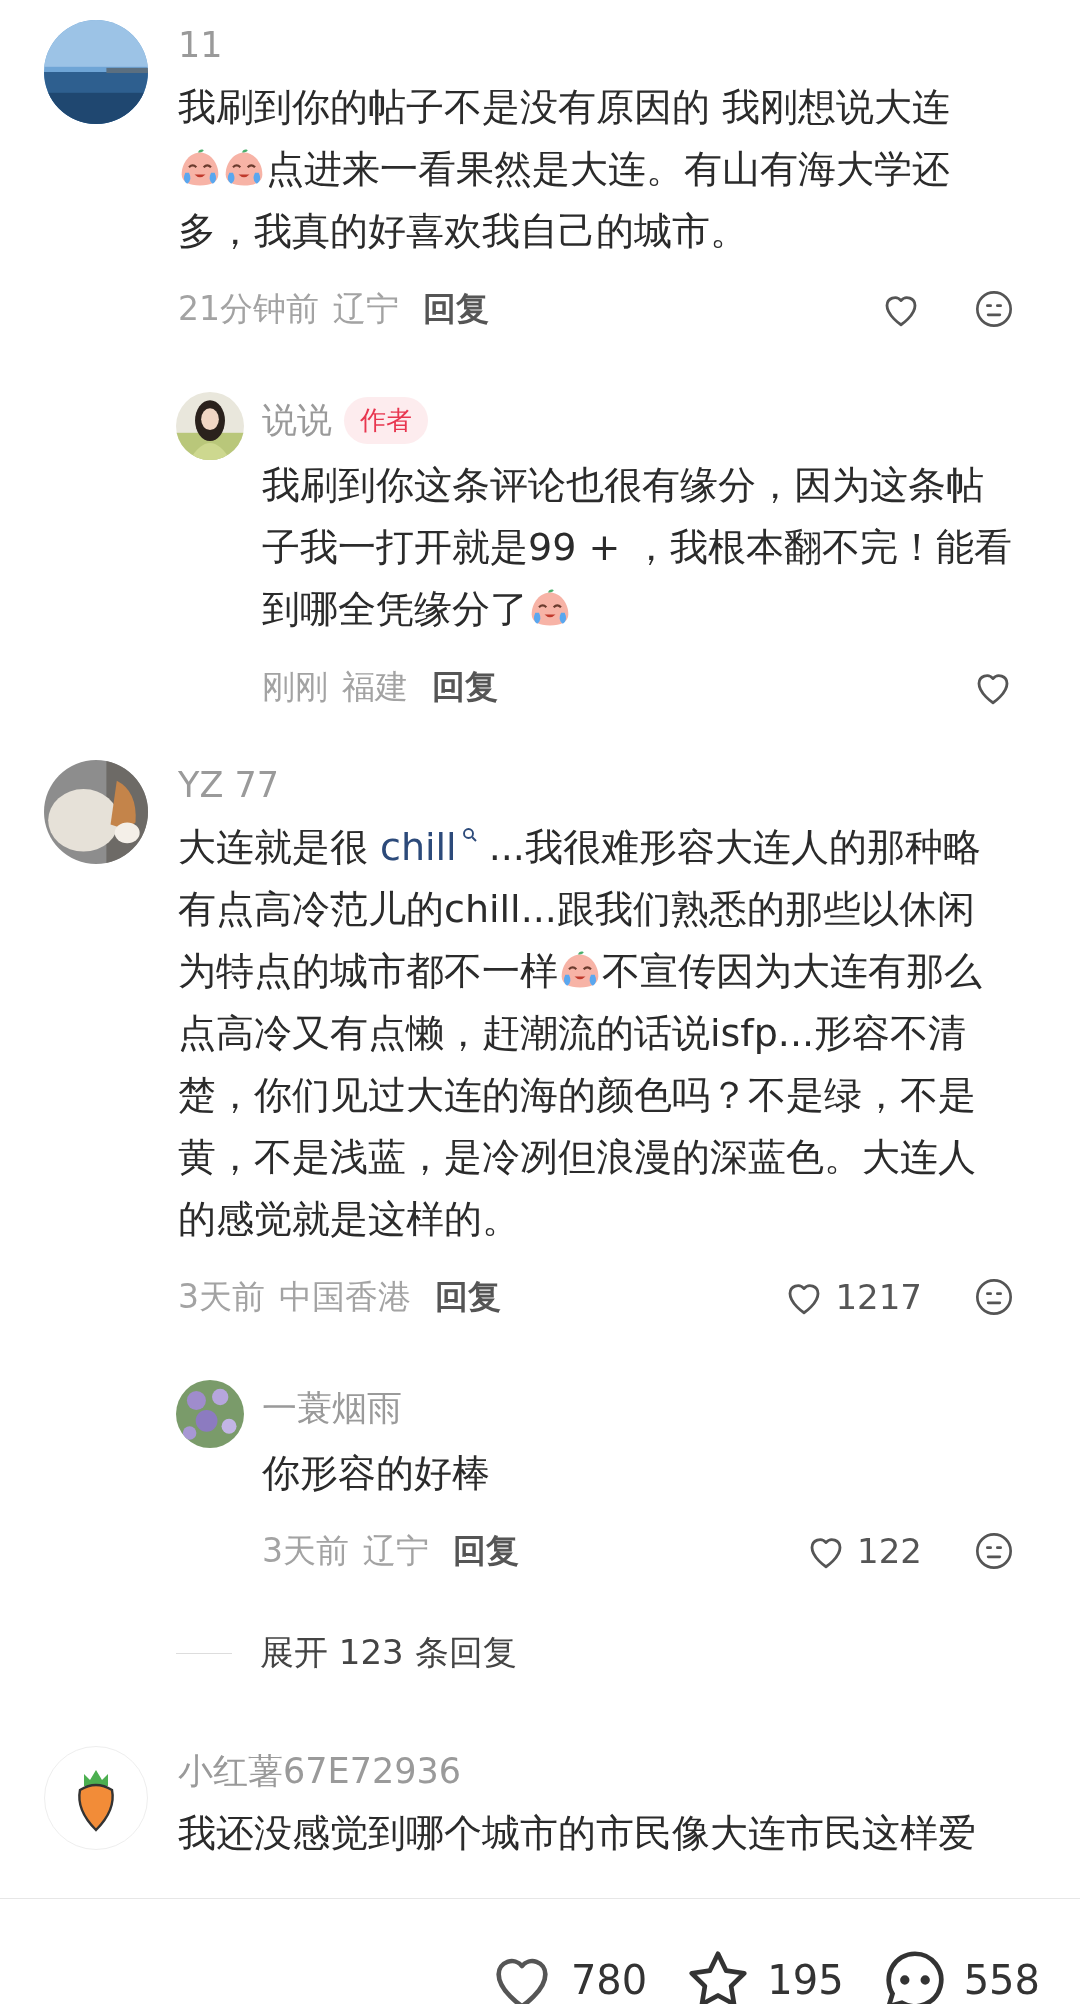 The height and width of the screenshot is (2004, 1080). What do you see at coordinates (375, 686) in the screenshot?
I see `comment-location: 福建` at bounding box center [375, 686].